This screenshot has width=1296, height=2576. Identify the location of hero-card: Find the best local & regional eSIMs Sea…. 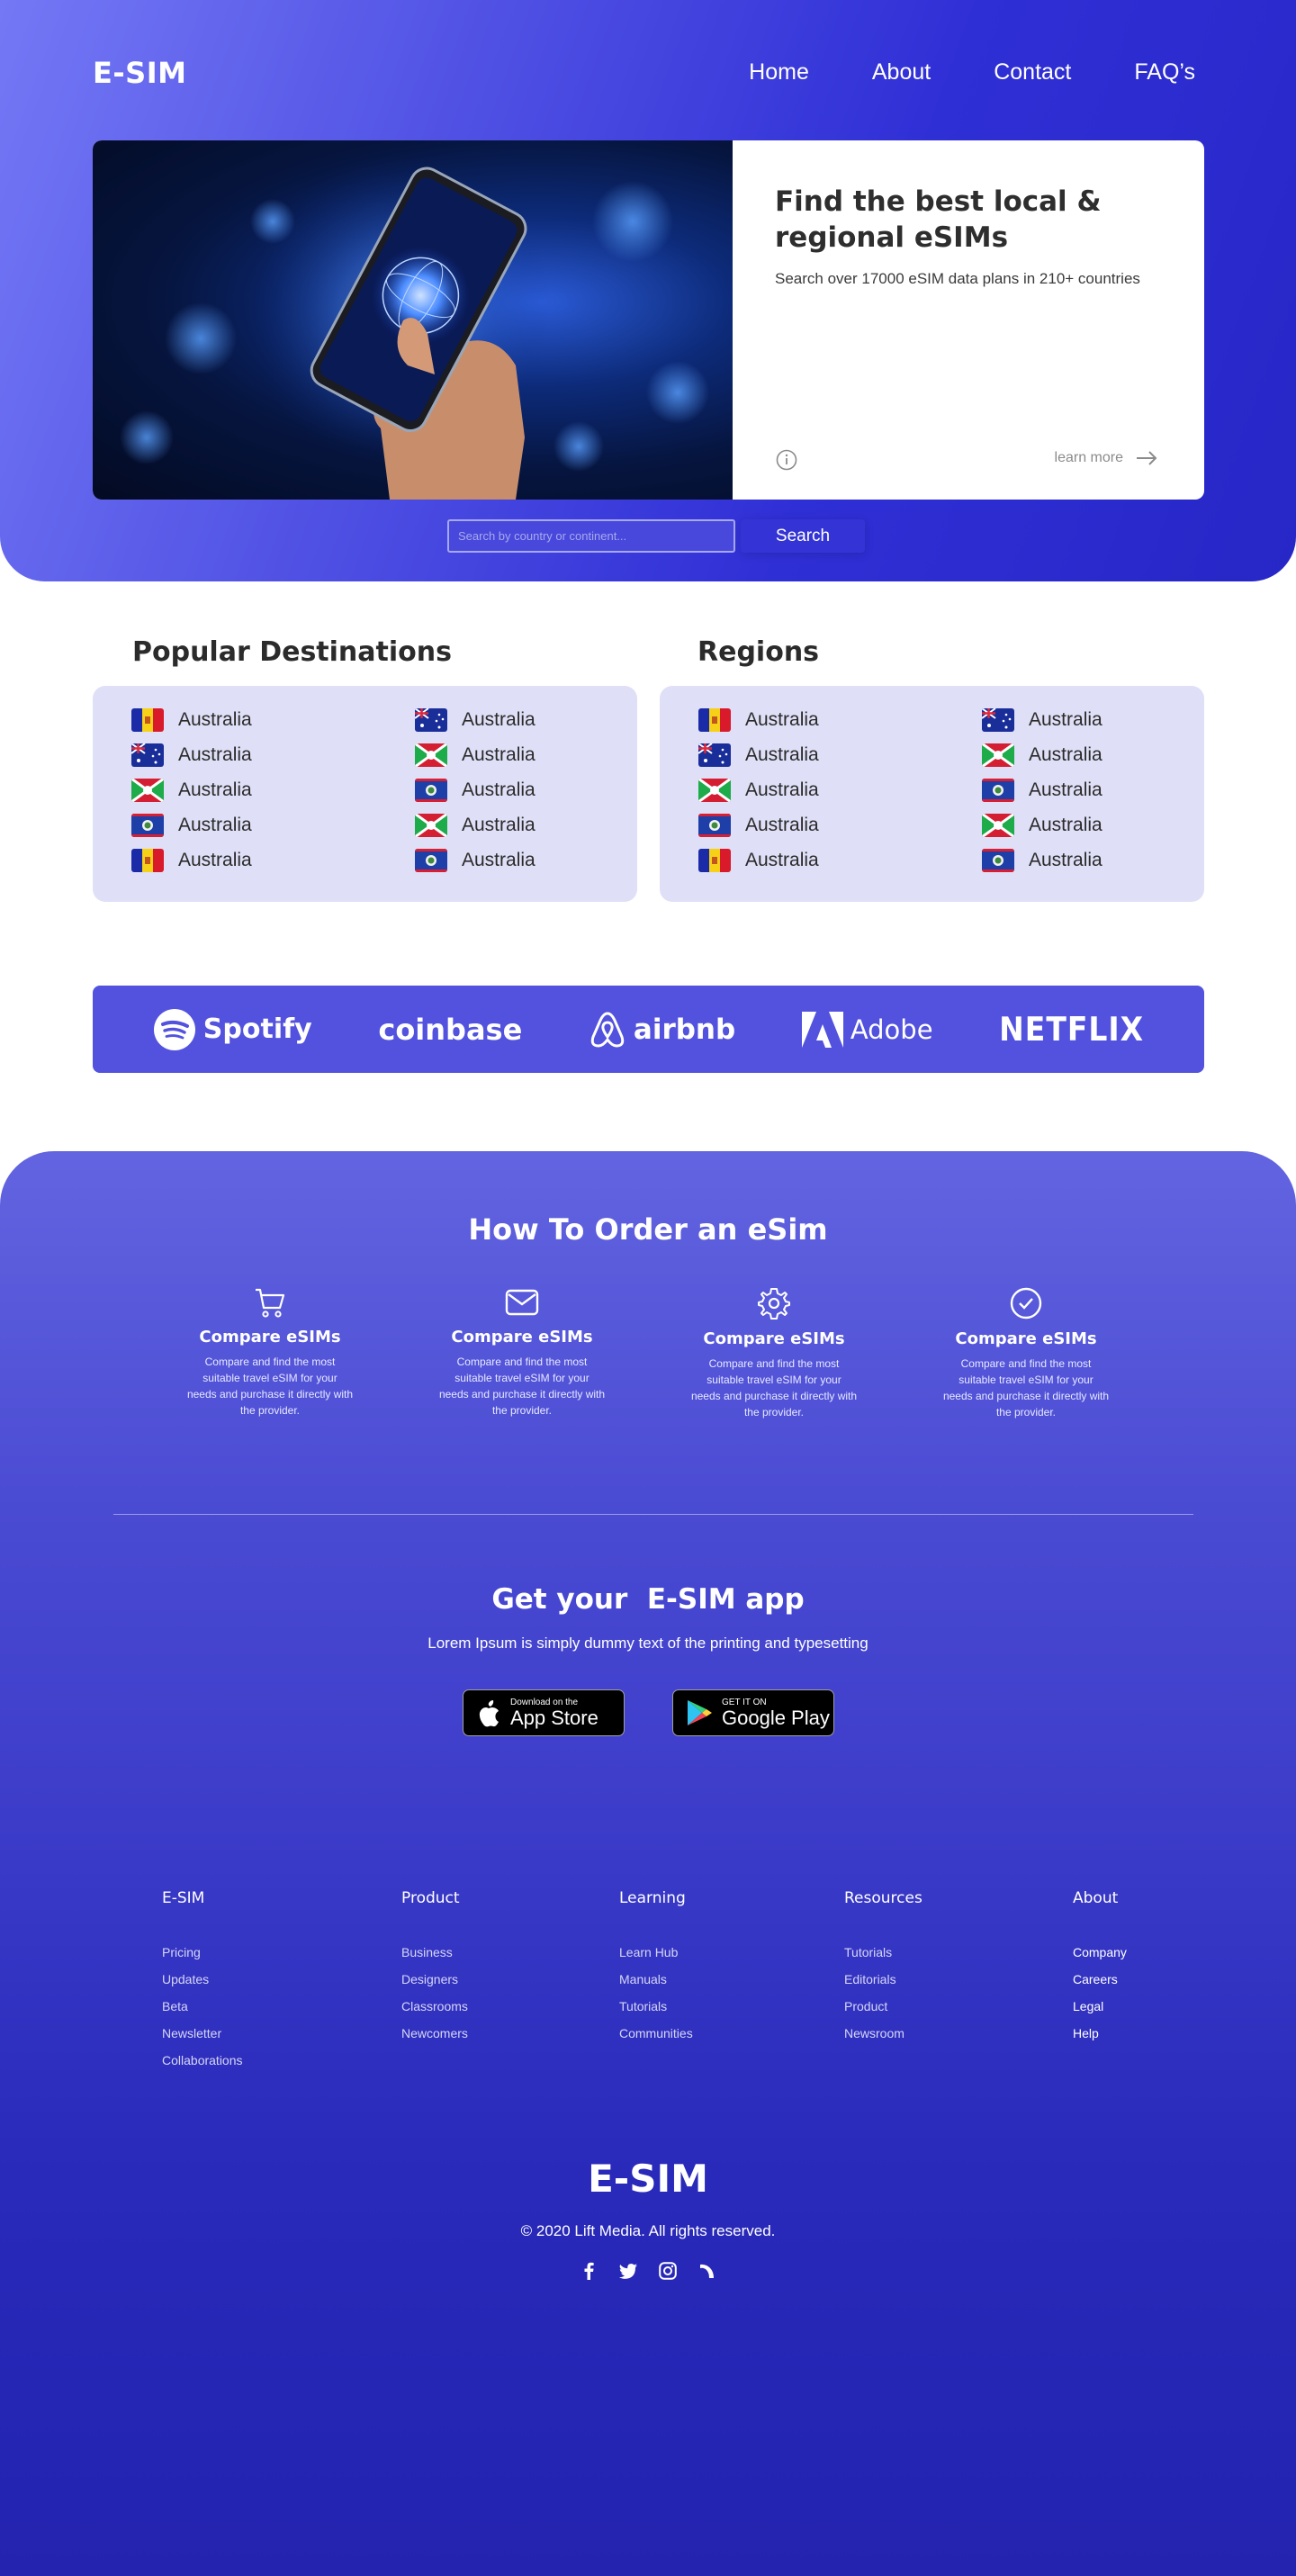
(648, 320).